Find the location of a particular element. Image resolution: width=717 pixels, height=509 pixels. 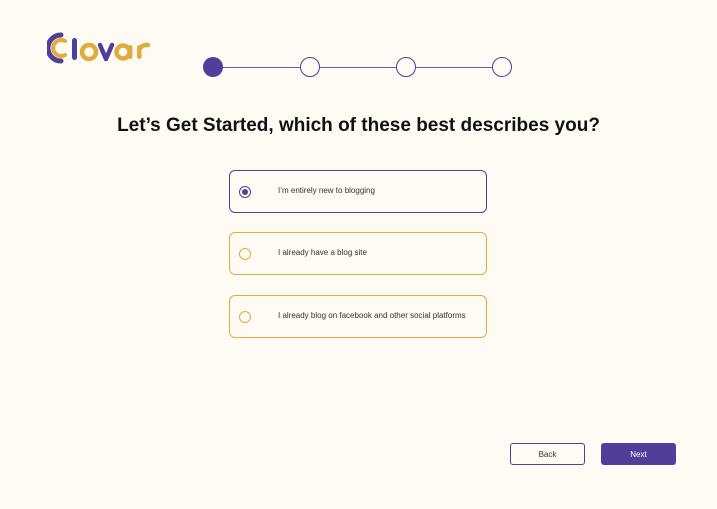

clovar-logo is located at coordinates (103, 48).